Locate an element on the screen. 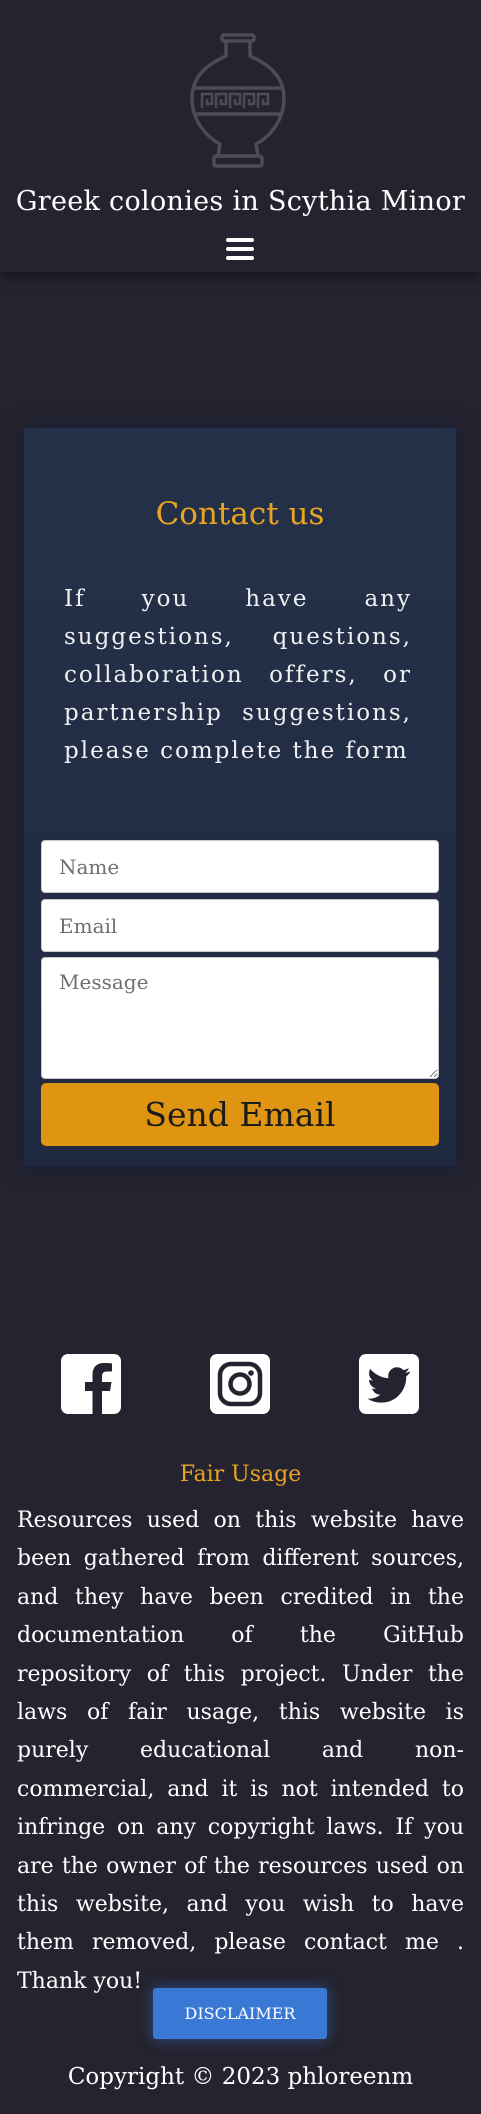 The height and width of the screenshot is (2114, 481). site-header: Greek colonies in Scythia Minor is located at coordinates (240, 136).